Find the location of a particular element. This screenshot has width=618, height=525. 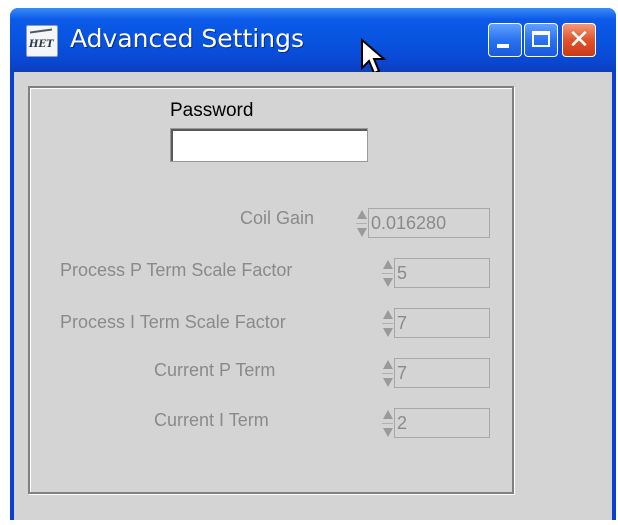

current-i-term-label: Current I Term is located at coordinates (211, 420).